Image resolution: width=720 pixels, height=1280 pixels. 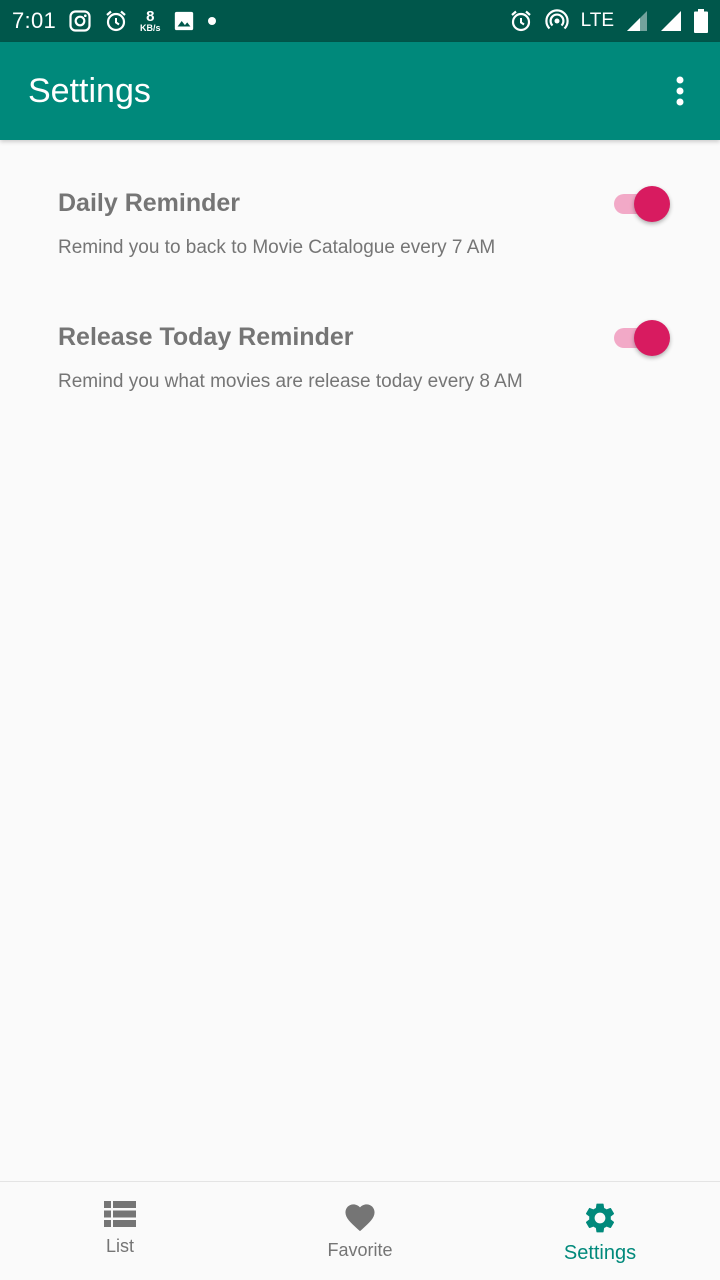 I want to click on overflow-menu-button, so click(x=680, y=91).